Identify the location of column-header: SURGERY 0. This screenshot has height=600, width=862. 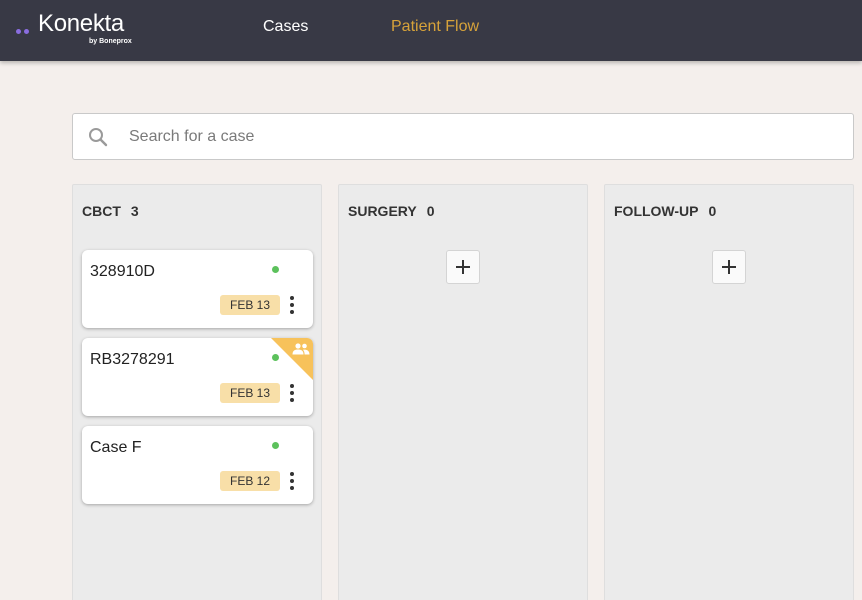
(391, 211).